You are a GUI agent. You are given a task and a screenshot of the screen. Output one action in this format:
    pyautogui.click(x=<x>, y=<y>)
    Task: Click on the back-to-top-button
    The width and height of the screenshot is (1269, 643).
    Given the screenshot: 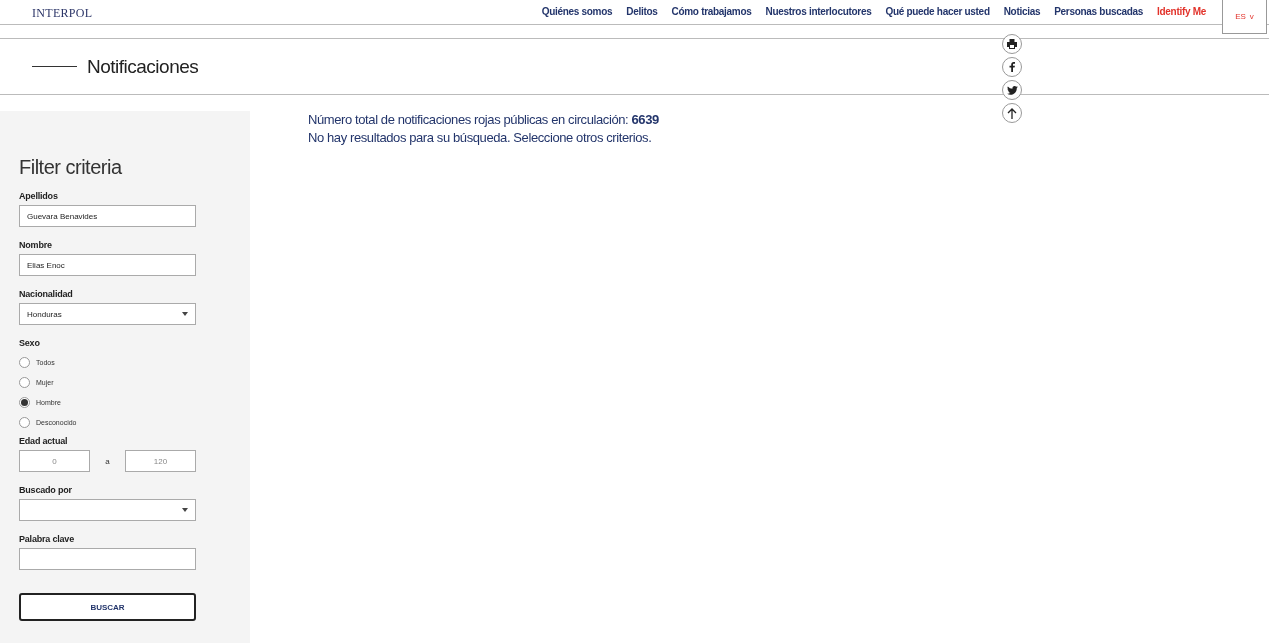 What is the action you would take?
    pyautogui.click(x=1012, y=113)
    